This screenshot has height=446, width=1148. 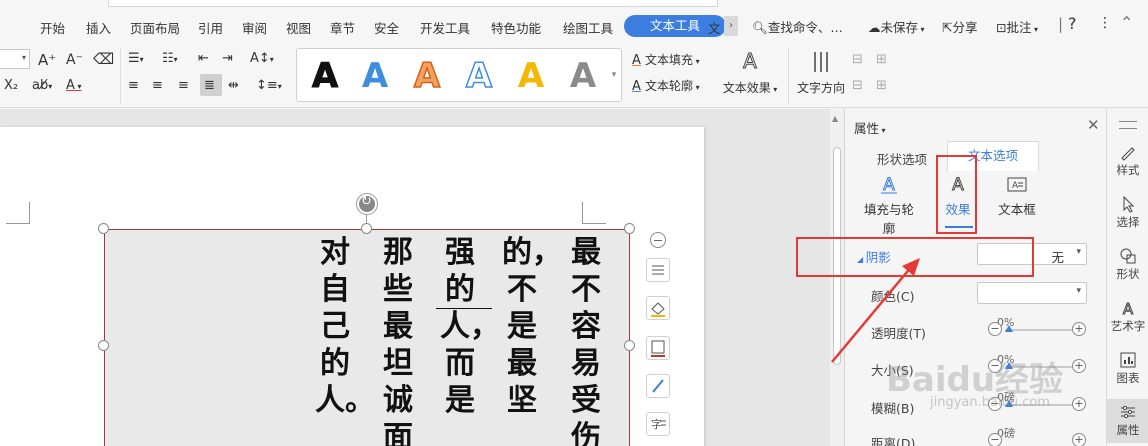 What do you see at coordinates (658, 240) in the screenshot?
I see `collapse-toolbar-icon` at bounding box center [658, 240].